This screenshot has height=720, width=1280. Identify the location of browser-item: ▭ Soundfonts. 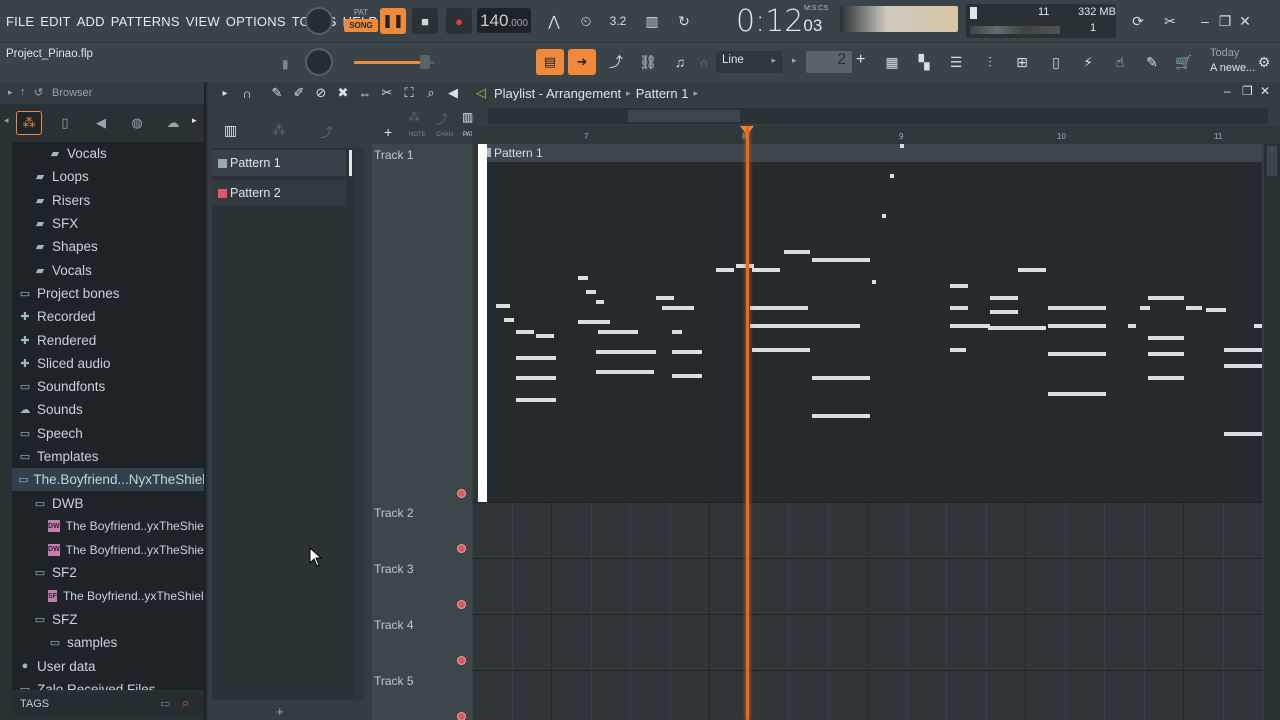
(108, 386).